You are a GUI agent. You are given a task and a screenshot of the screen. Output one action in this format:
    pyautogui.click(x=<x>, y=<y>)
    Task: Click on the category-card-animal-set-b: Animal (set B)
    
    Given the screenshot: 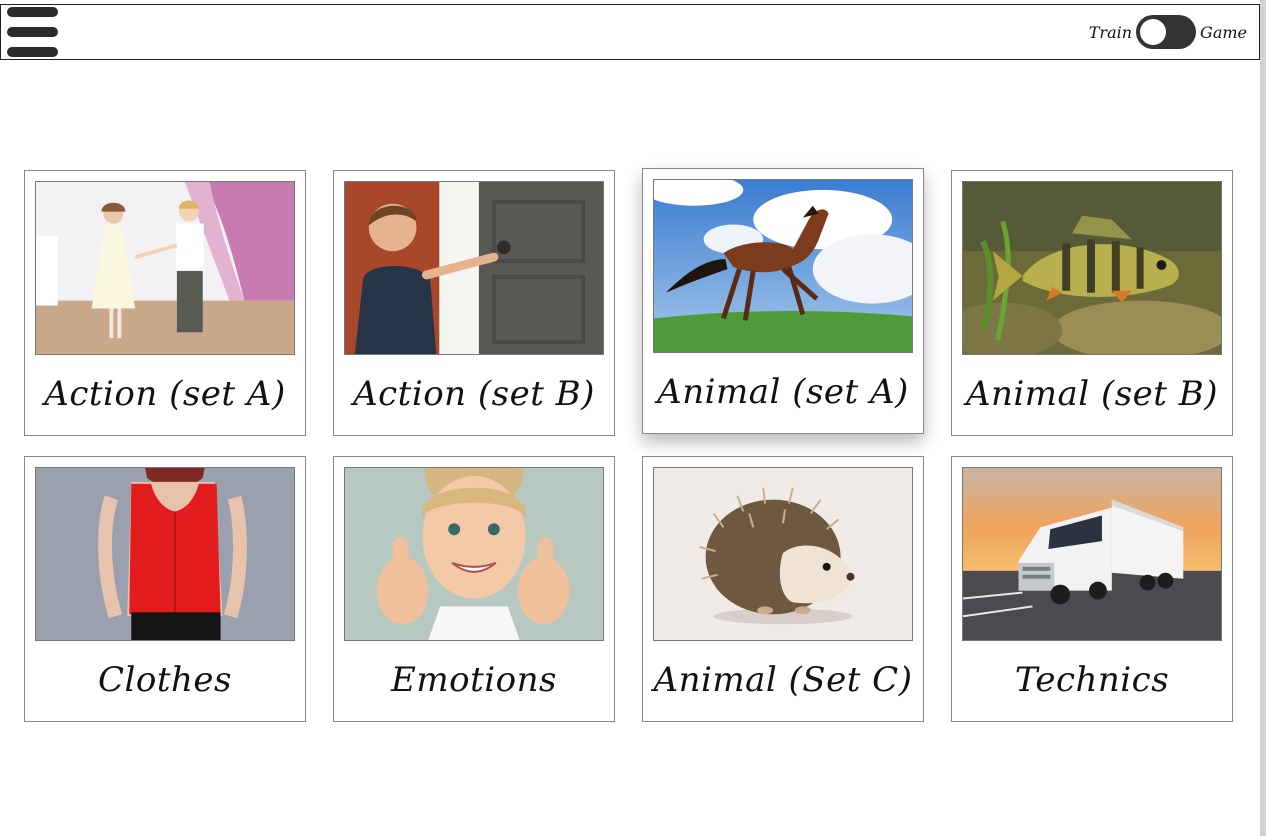 What is the action you would take?
    pyautogui.click(x=1092, y=303)
    